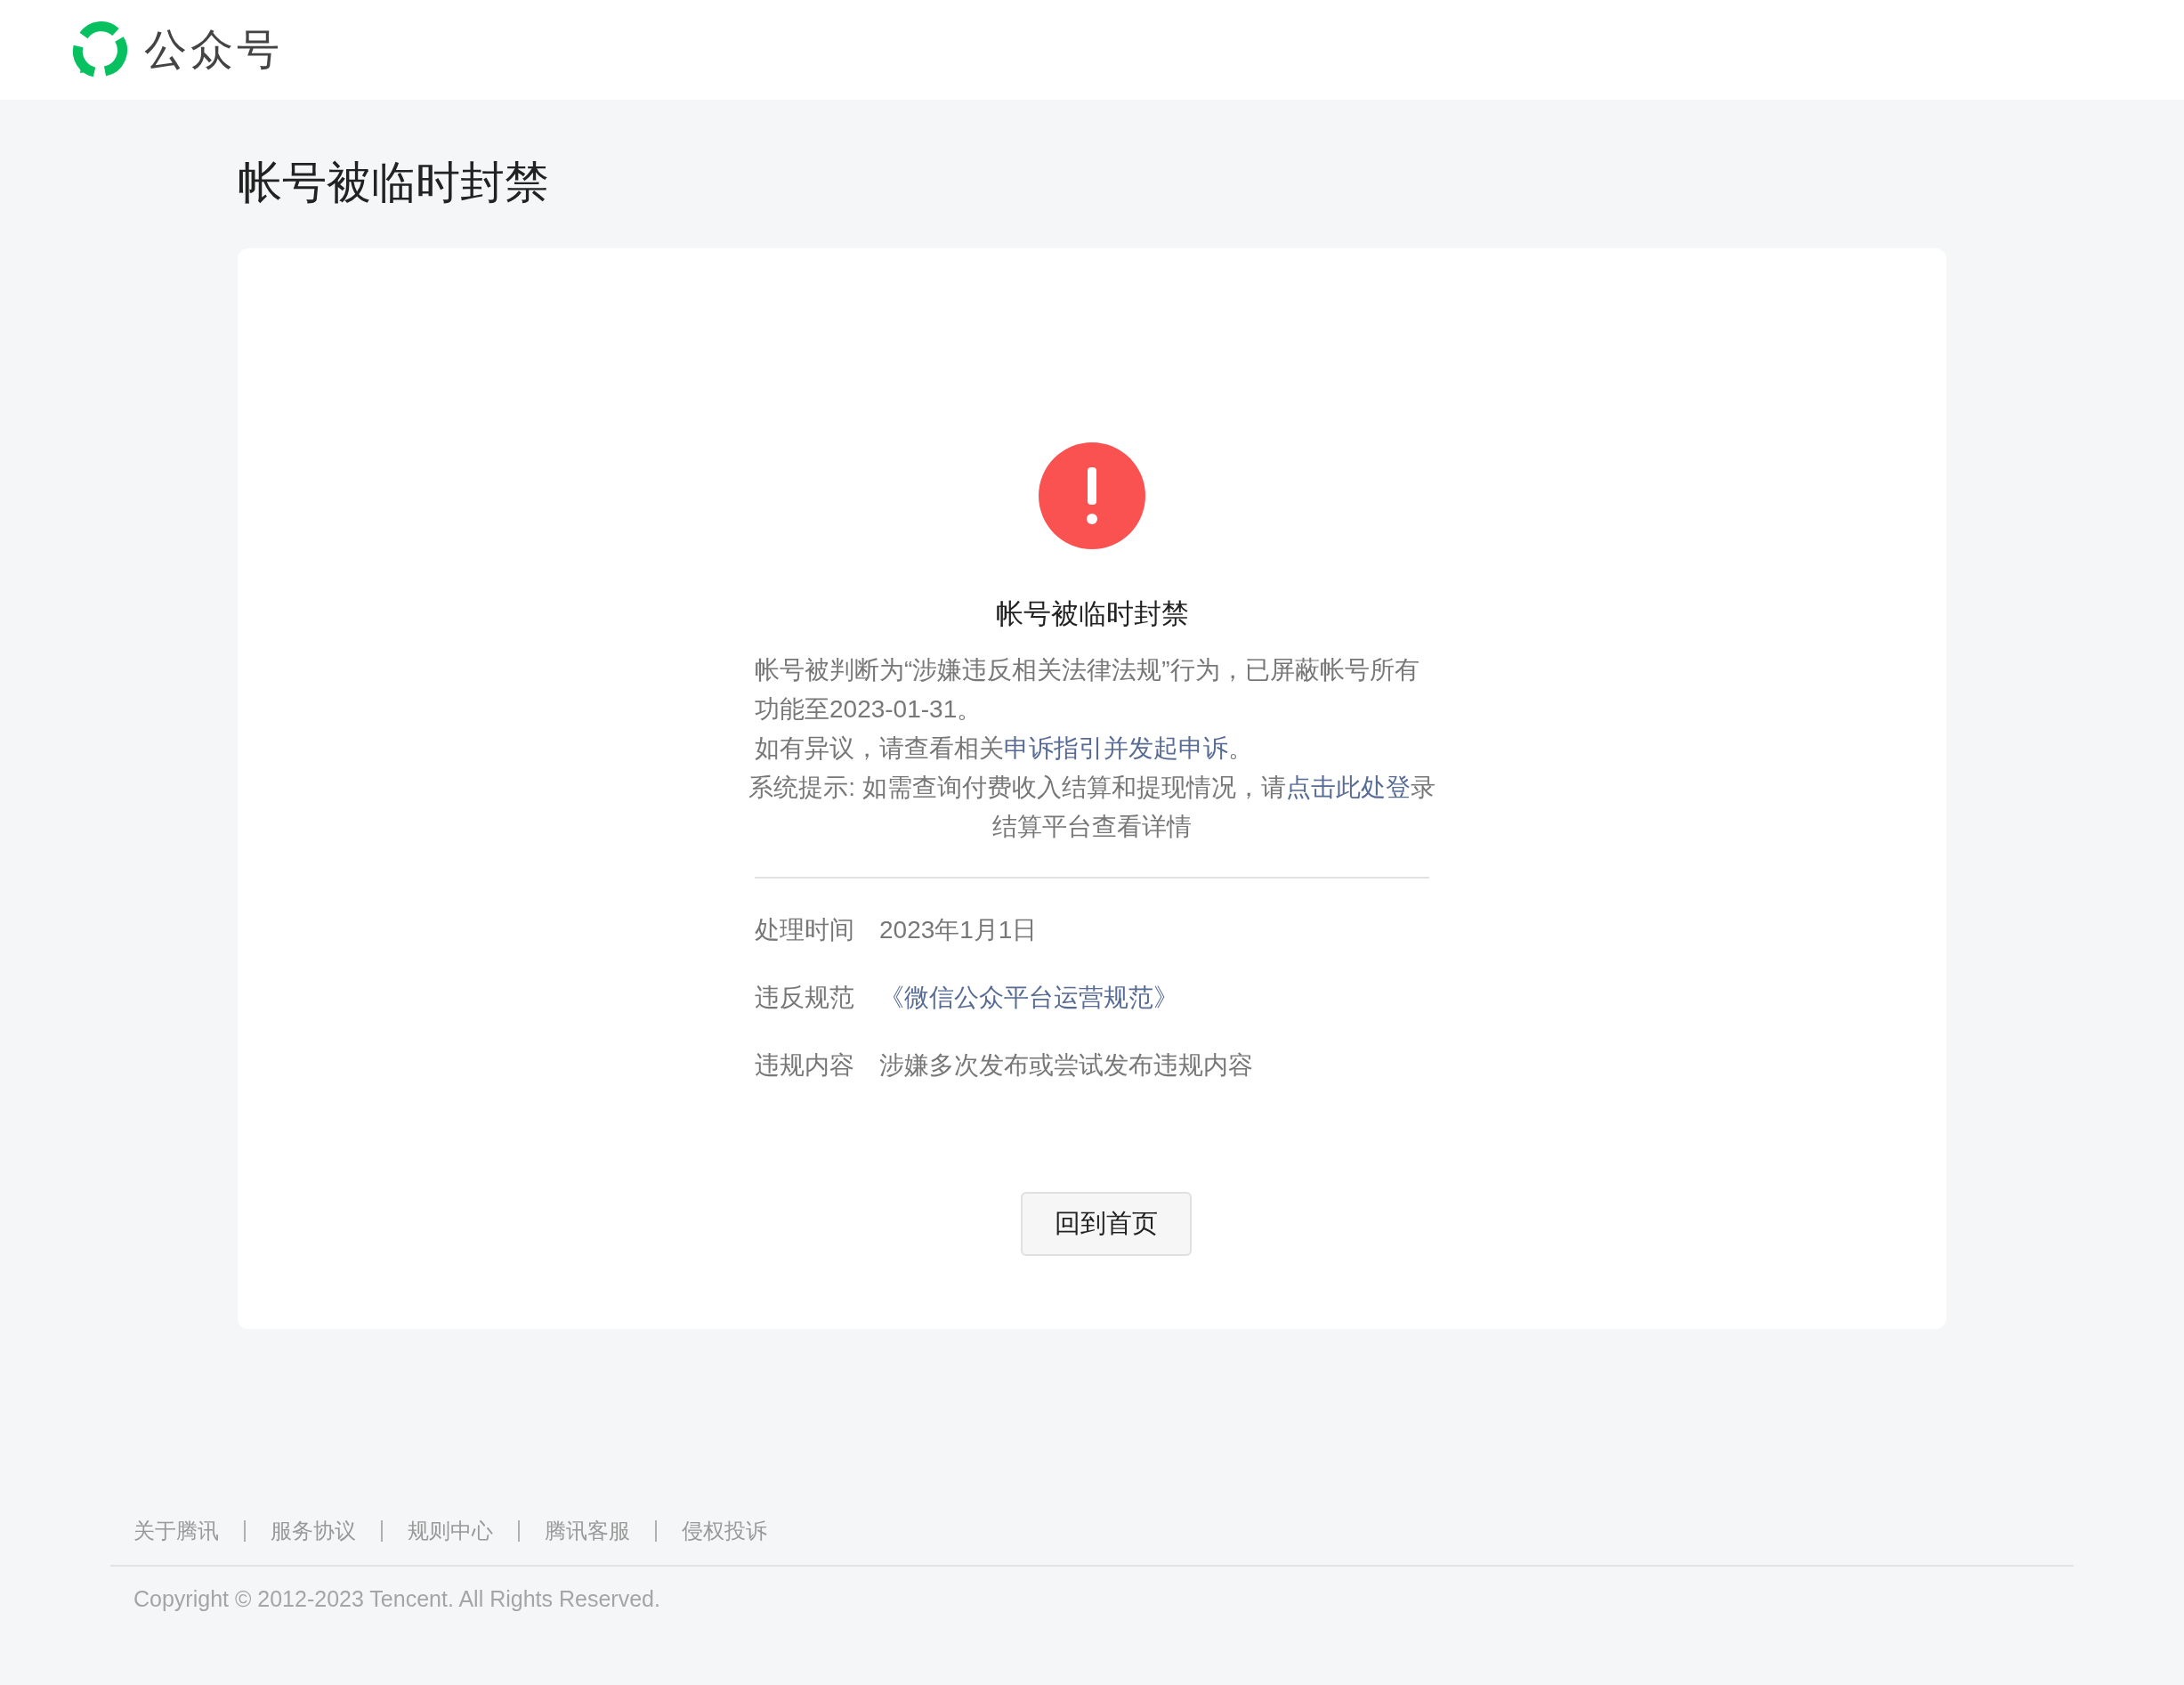 The width and height of the screenshot is (2184, 1685). What do you see at coordinates (313, 1531) in the screenshot?
I see `footer-link: 服务协议` at bounding box center [313, 1531].